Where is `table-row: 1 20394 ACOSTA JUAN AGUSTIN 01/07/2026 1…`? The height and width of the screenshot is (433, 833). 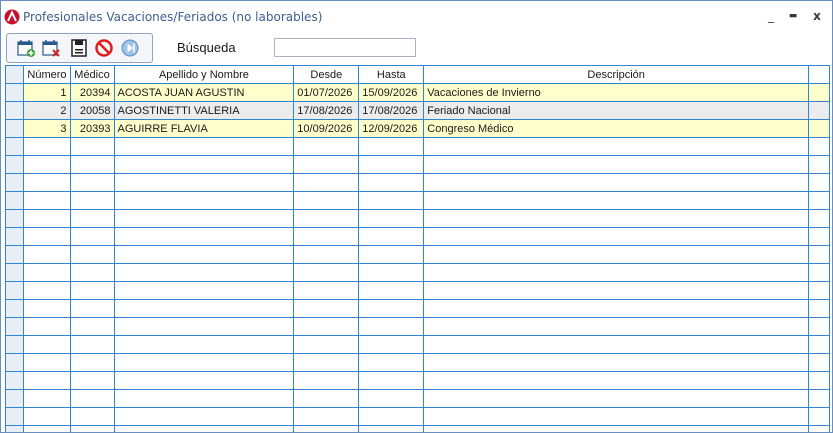
table-row: 1 20394 ACOSTA JUAN AGUSTIN 01/07/2026 1… is located at coordinates (418, 92).